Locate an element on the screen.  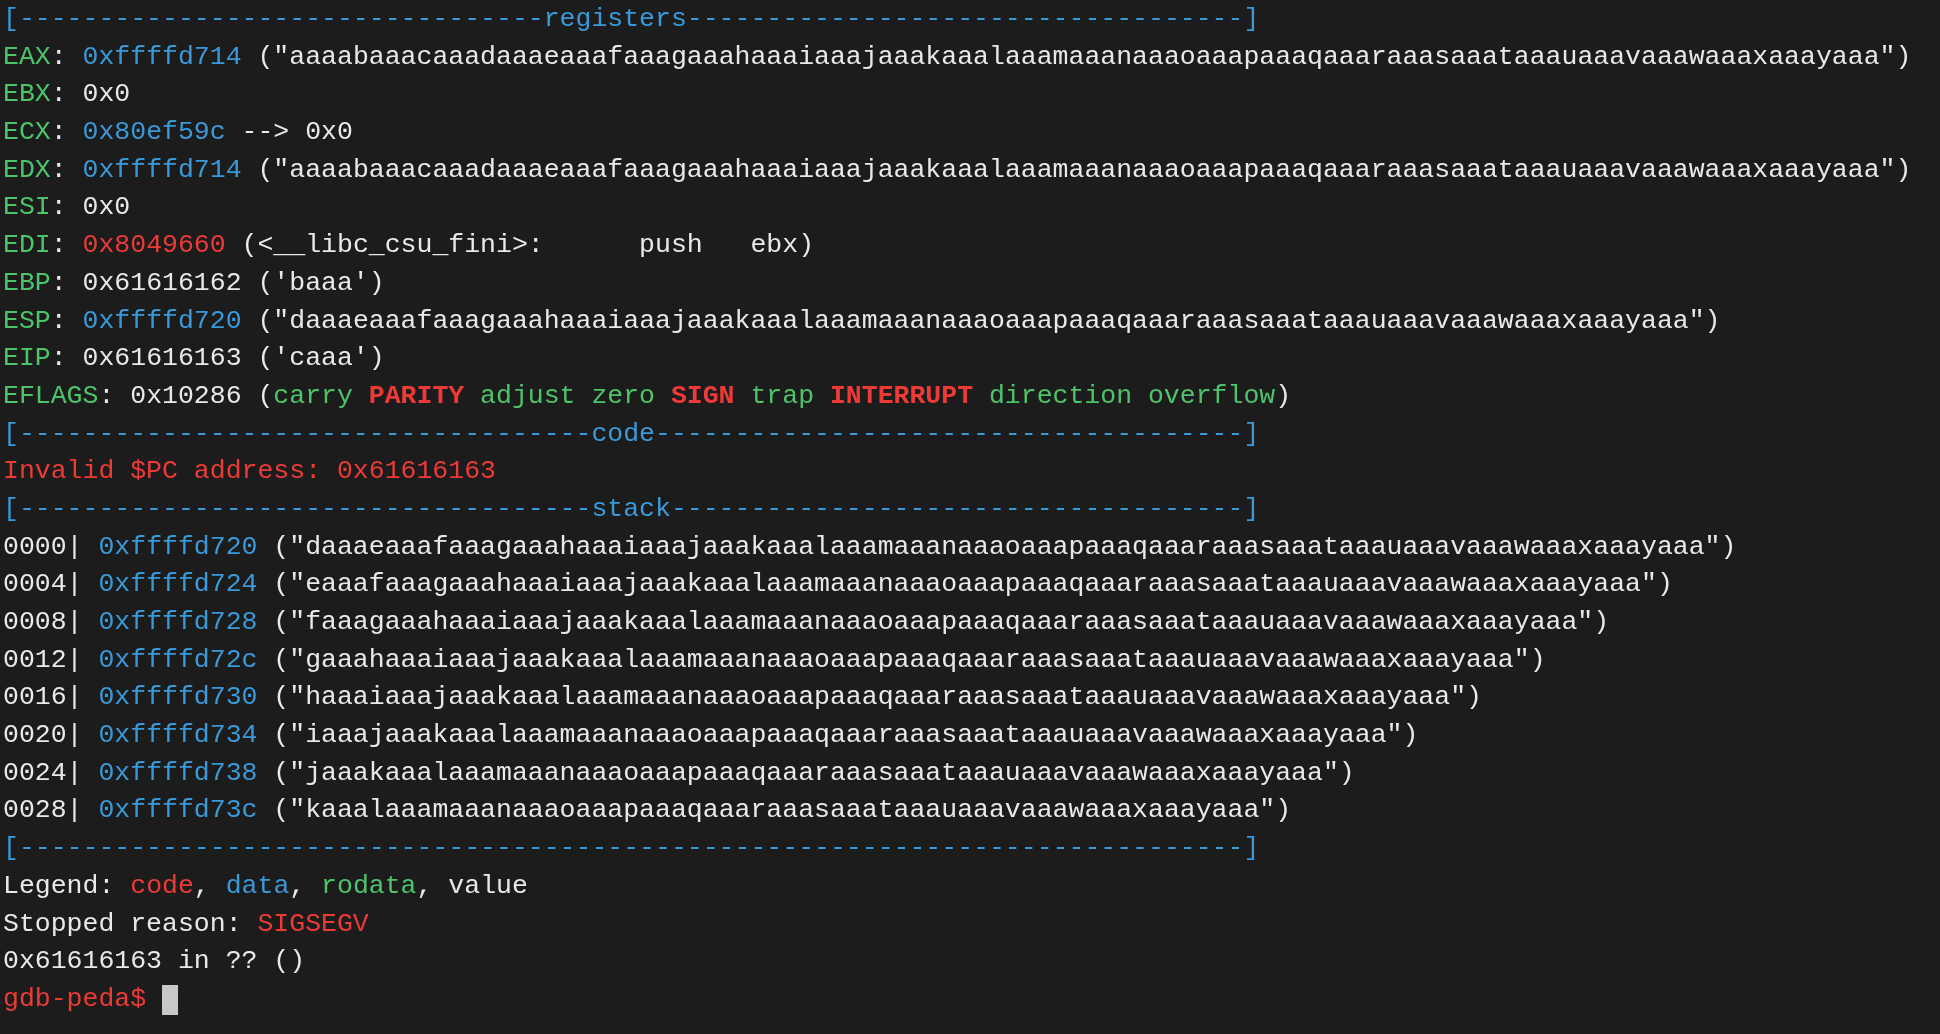
flag-label: PARITY is located at coordinates (416, 396).